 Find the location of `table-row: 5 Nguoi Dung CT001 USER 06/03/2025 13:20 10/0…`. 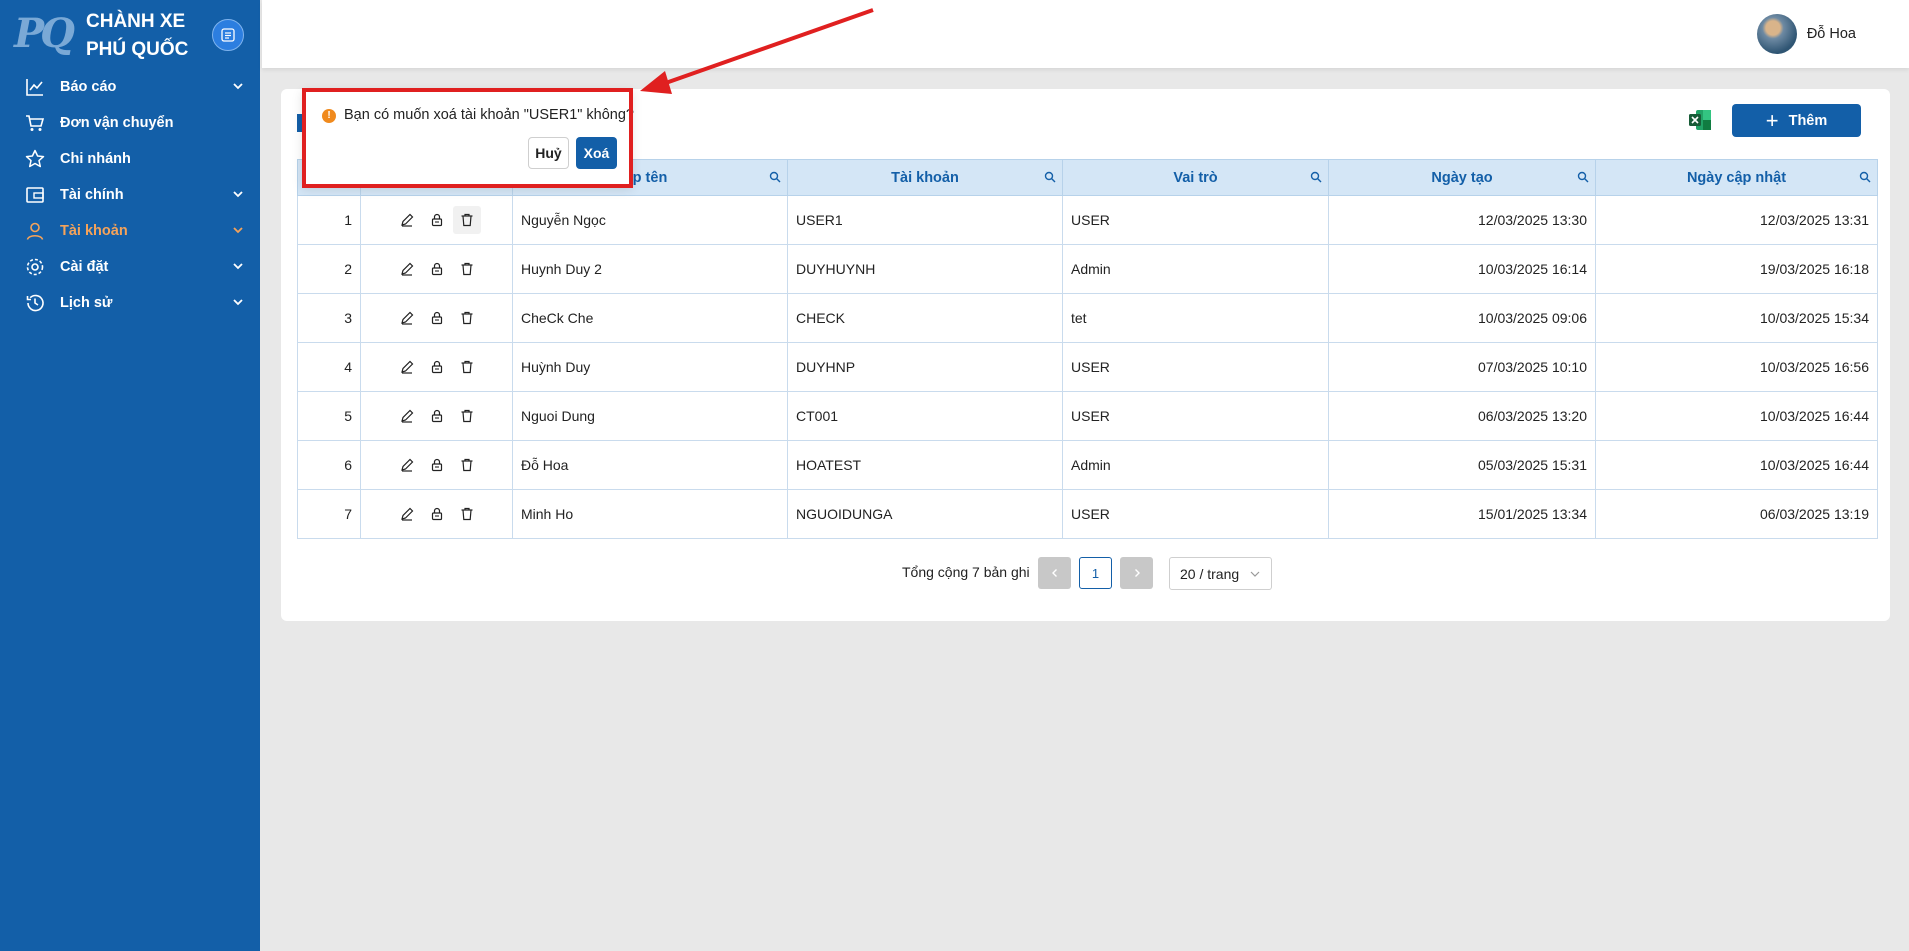

table-row: 5 Nguoi Dung CT001 USER 06/03/2025 13:20 10/0… is located at coordinates (1087, 416).